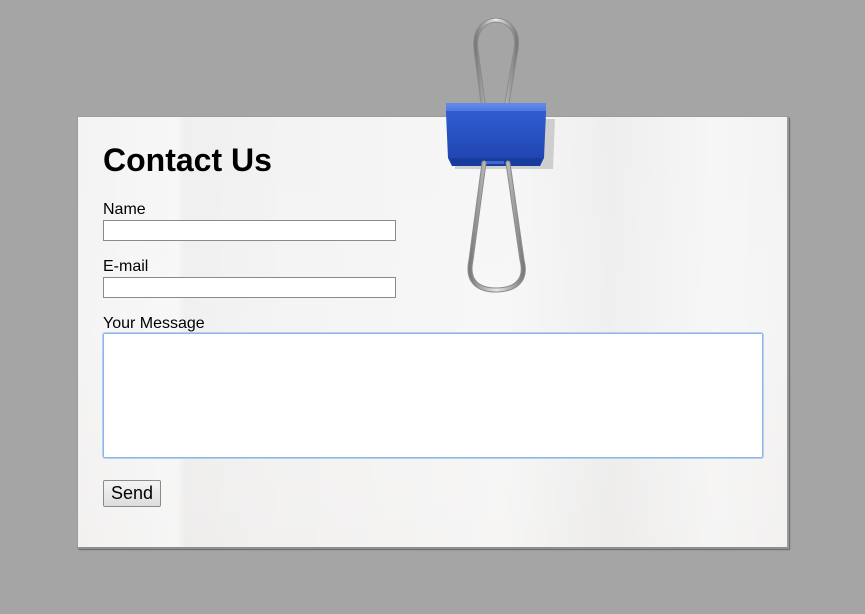  What do you see at coordinates (249, 230) in the screenshot?
I see `name-field` at bounding box center [249, 230].